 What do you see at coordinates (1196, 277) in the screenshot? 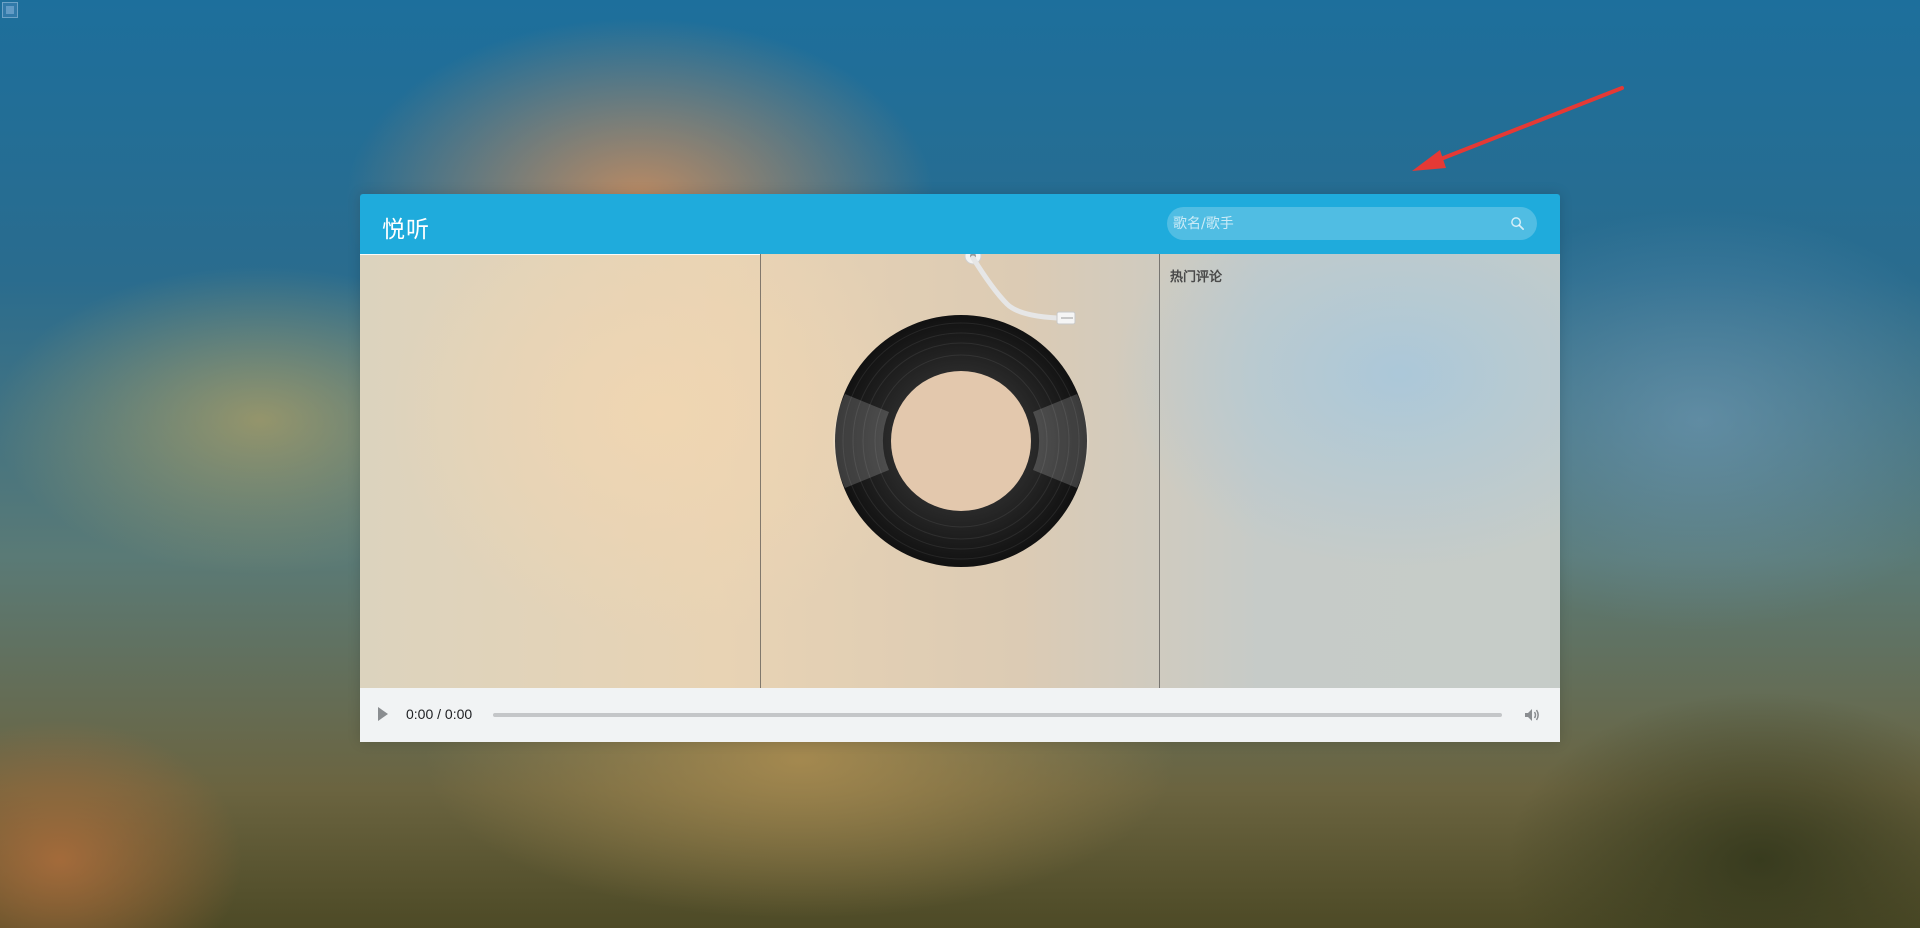
I see `comments-heading: 热门评论` at bounding box center [1196, 277].